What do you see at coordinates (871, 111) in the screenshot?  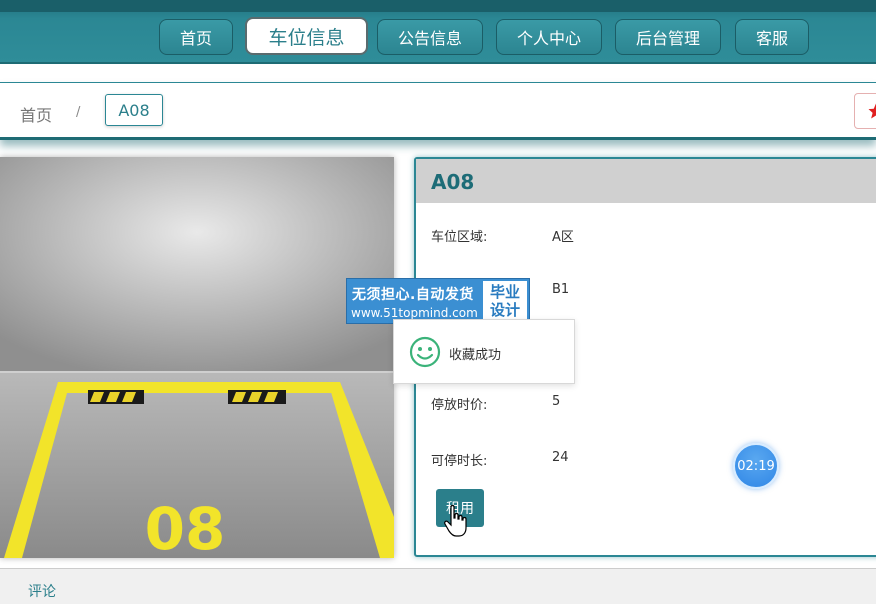 I see `star-icon` at bounding box center [871, 111].